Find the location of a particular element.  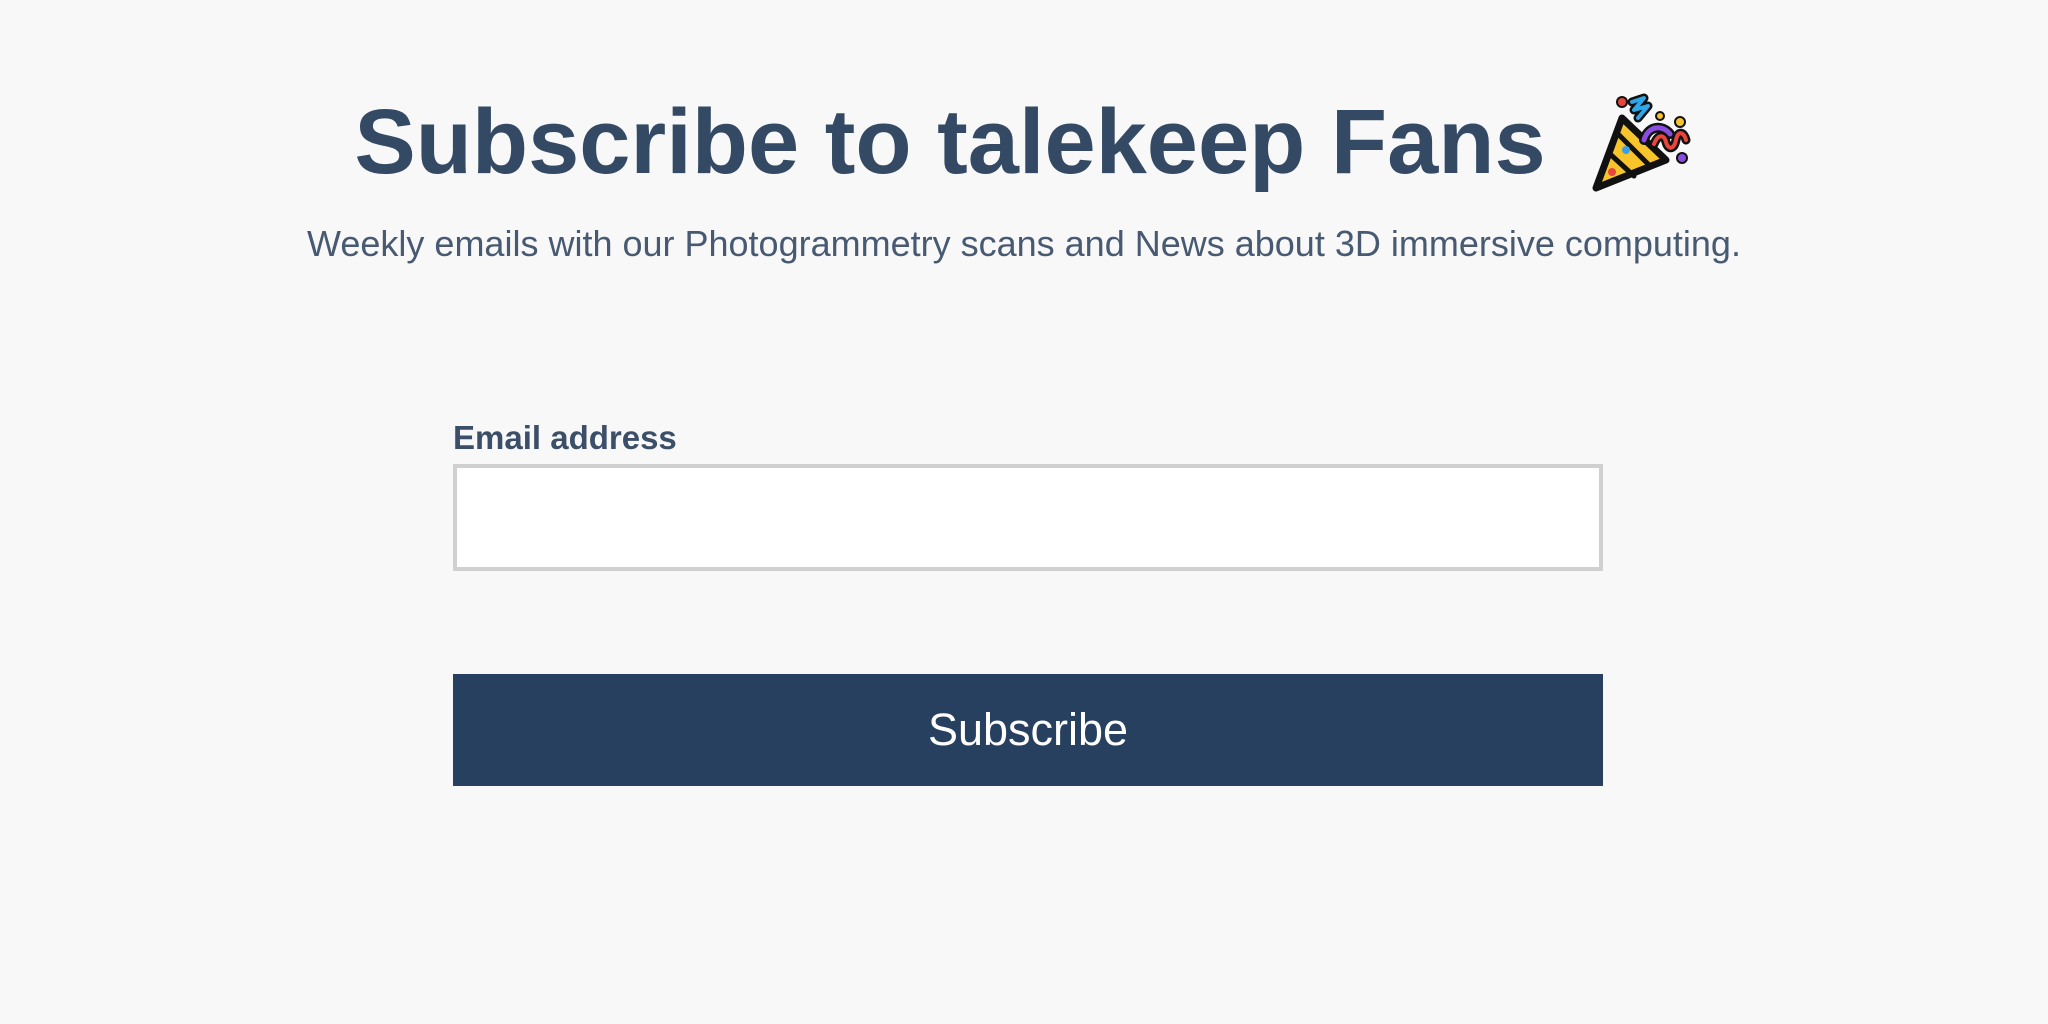

subscribe-button: Subscribe is located at coordinates (1028, 730).